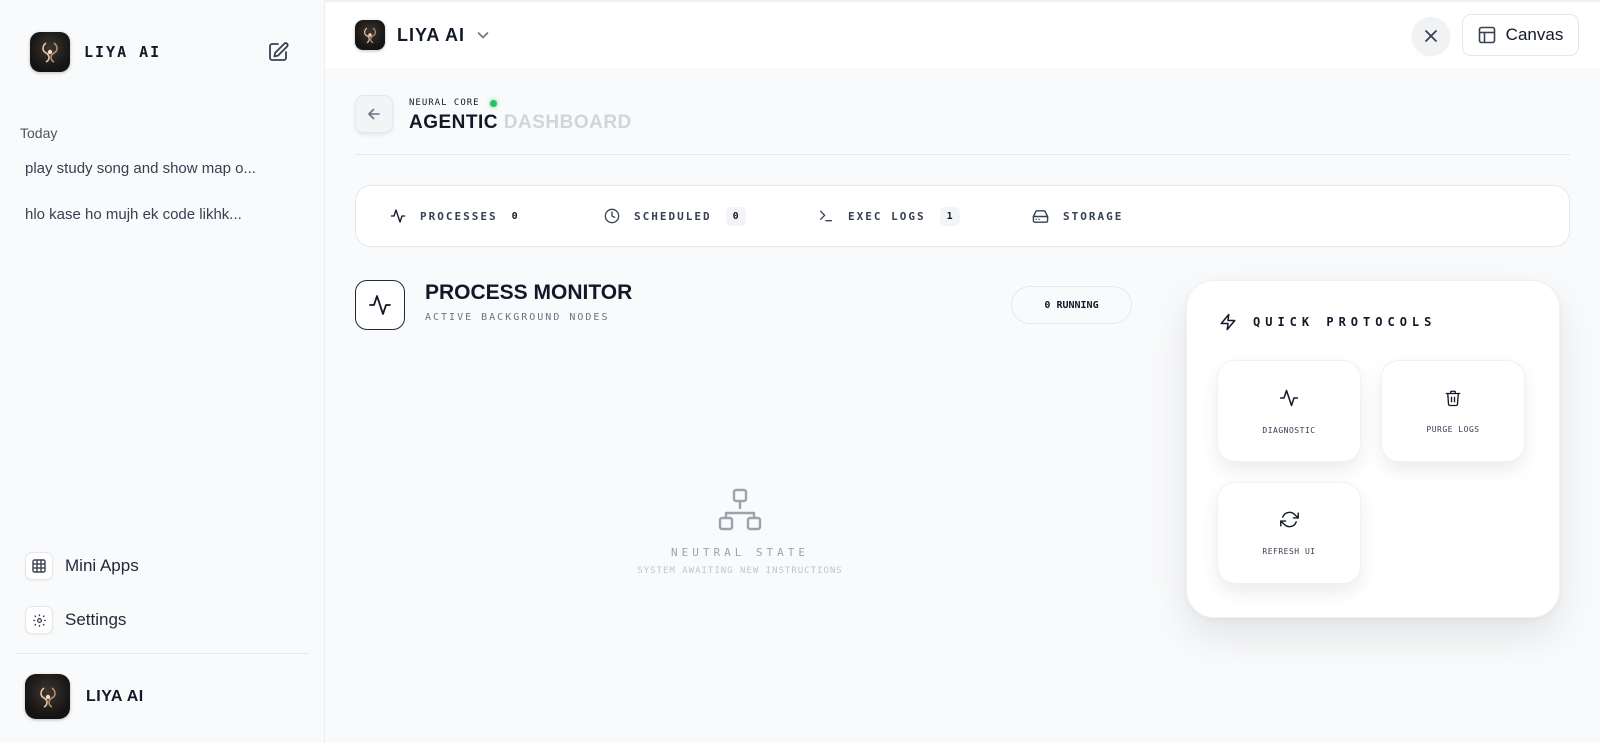 Image resolution: width=1600 pixels, height=743 pixels. What do you see at coordinates (1486, 35) in the screenshot?
I see `layout-icon` at bounding box center [1486, 35].